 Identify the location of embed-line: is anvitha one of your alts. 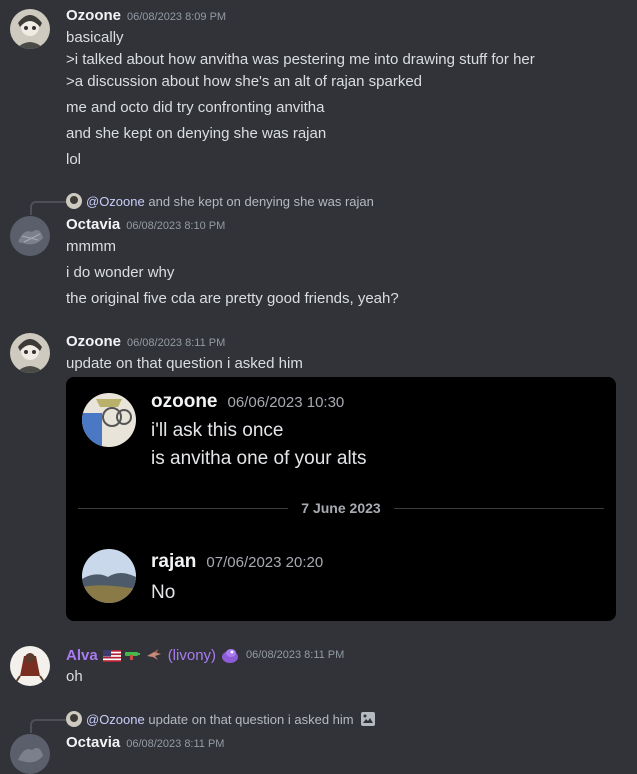
(259, 458).